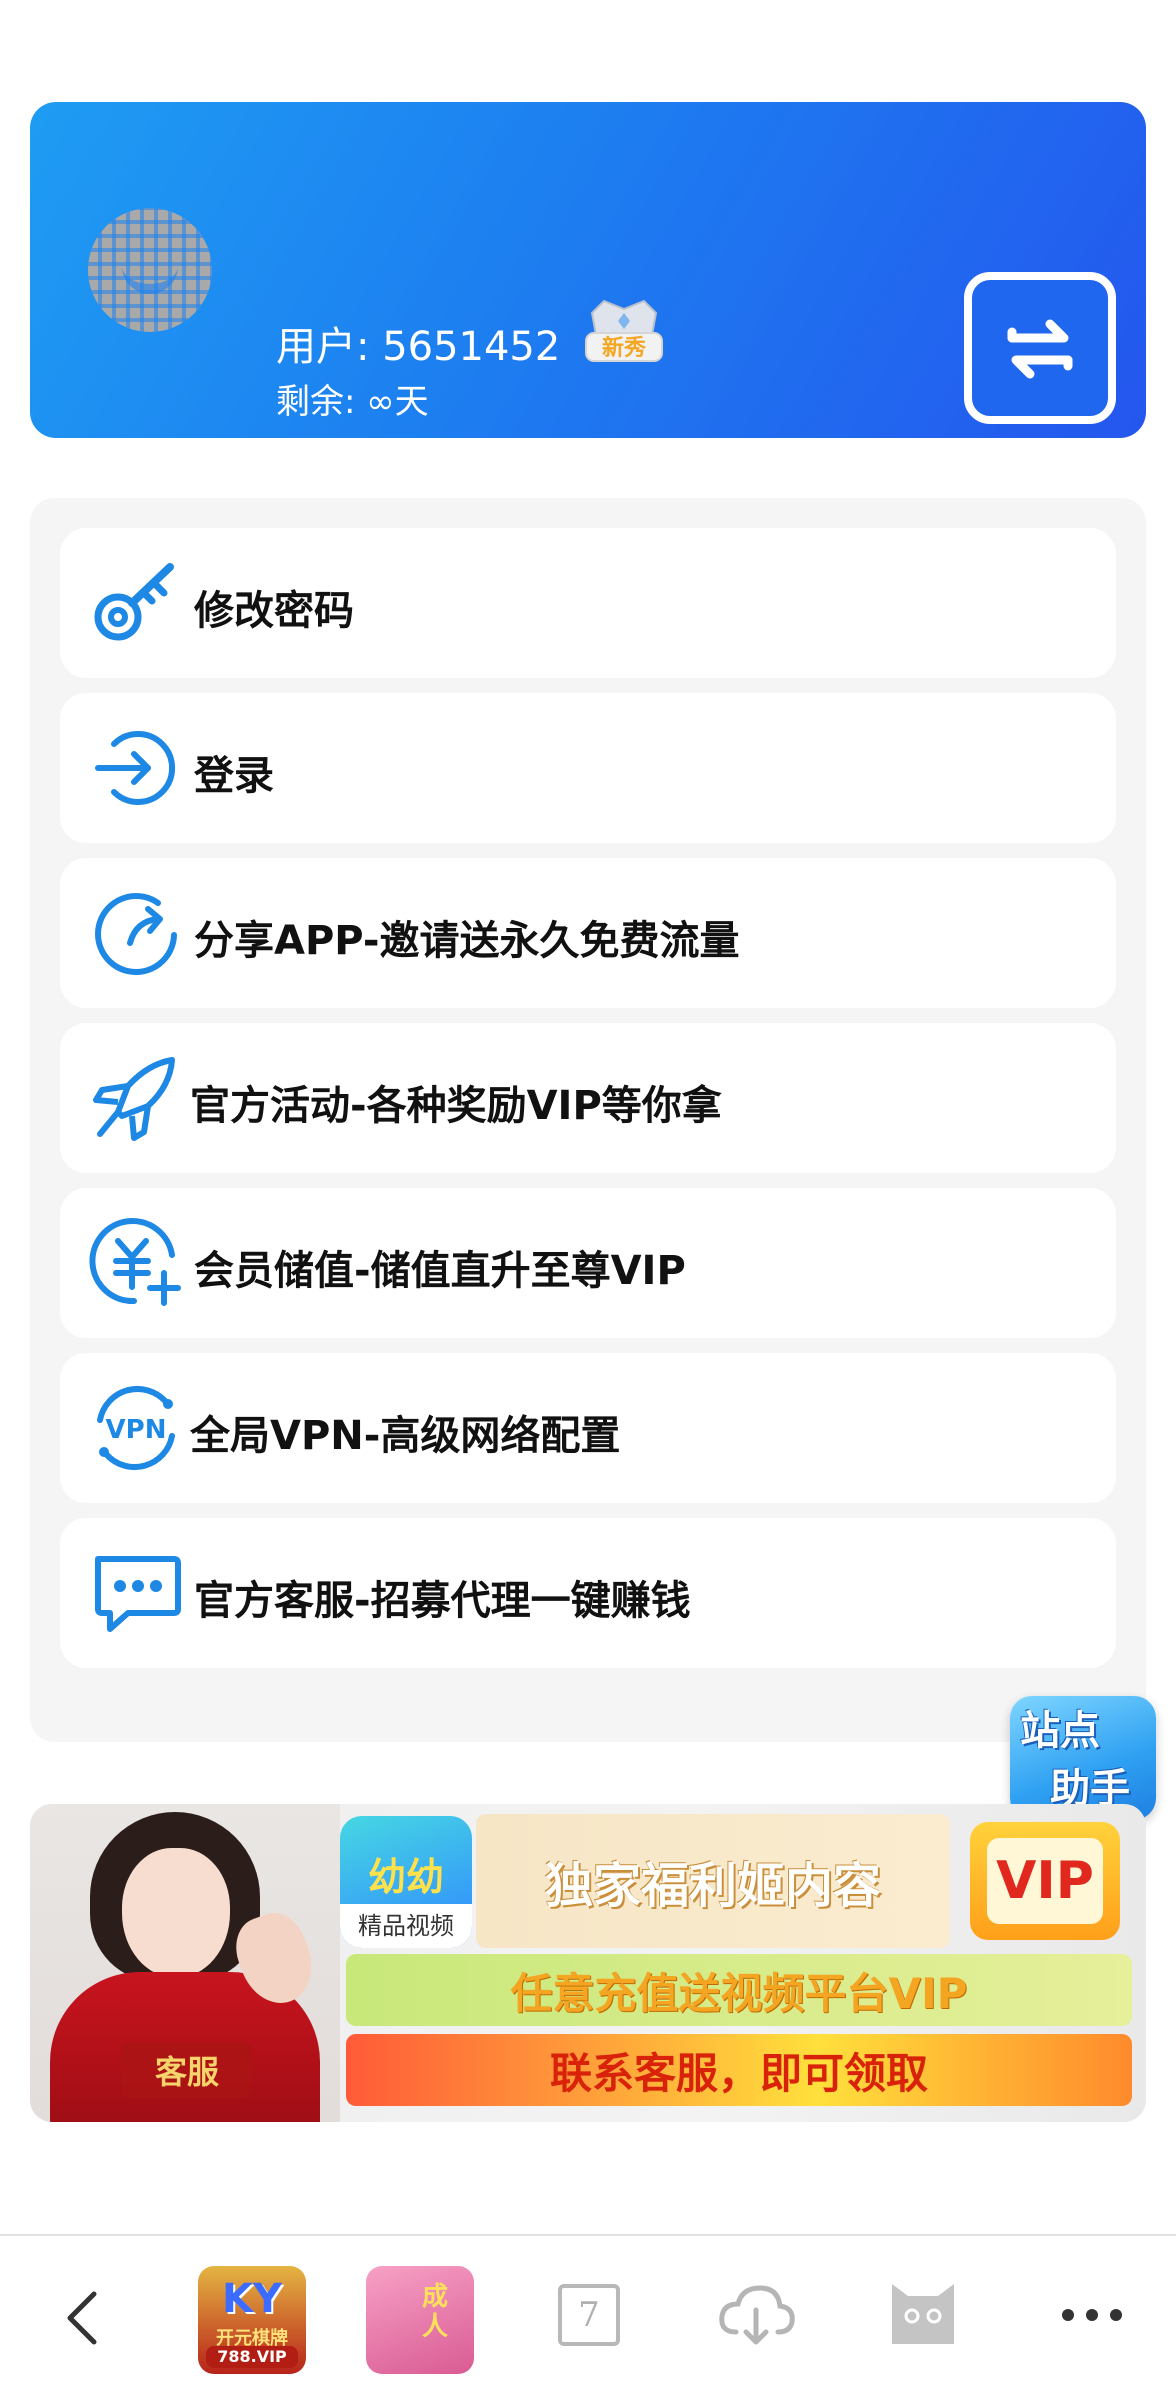  What do you see at coordinates (252, 2357) in the screenshot?
I see `kaiyuan-url: 788.VIP` at bounding box center [252, 2357].